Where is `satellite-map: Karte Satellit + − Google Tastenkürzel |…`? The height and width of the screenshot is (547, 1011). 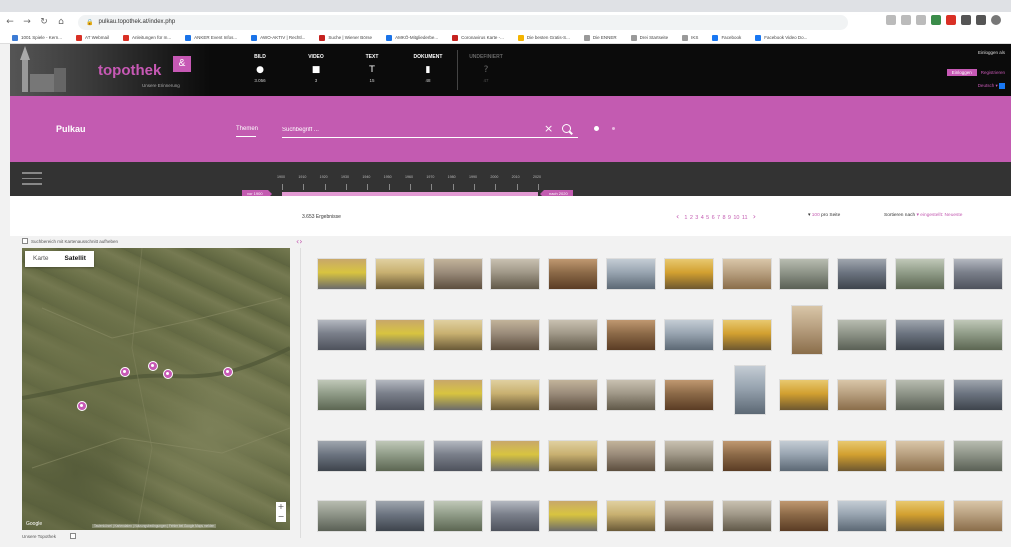
satellite-map: Karte Satellit + − Google Tastenkürzel |… is located at coordinates (156, 389).